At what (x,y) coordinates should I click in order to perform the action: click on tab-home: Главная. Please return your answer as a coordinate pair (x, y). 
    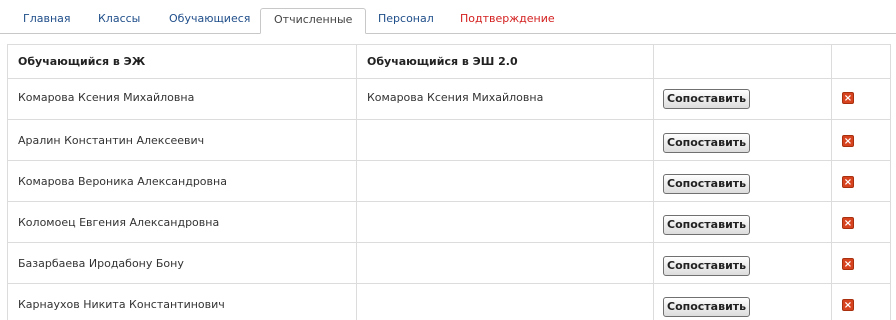
    Looking at the image, I should click on (47, 16).